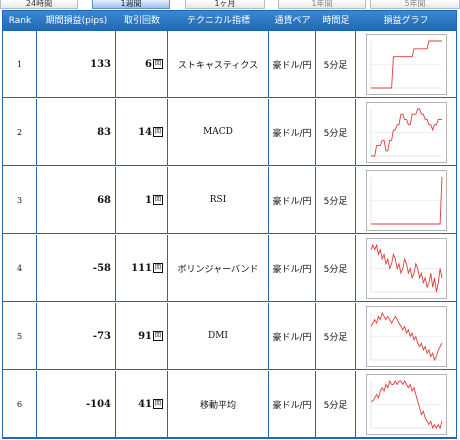  What do you see at coordinates (98, 404) in the screenshot?
I see `cell-pips-text: -104` at bounding box center [98, 404].